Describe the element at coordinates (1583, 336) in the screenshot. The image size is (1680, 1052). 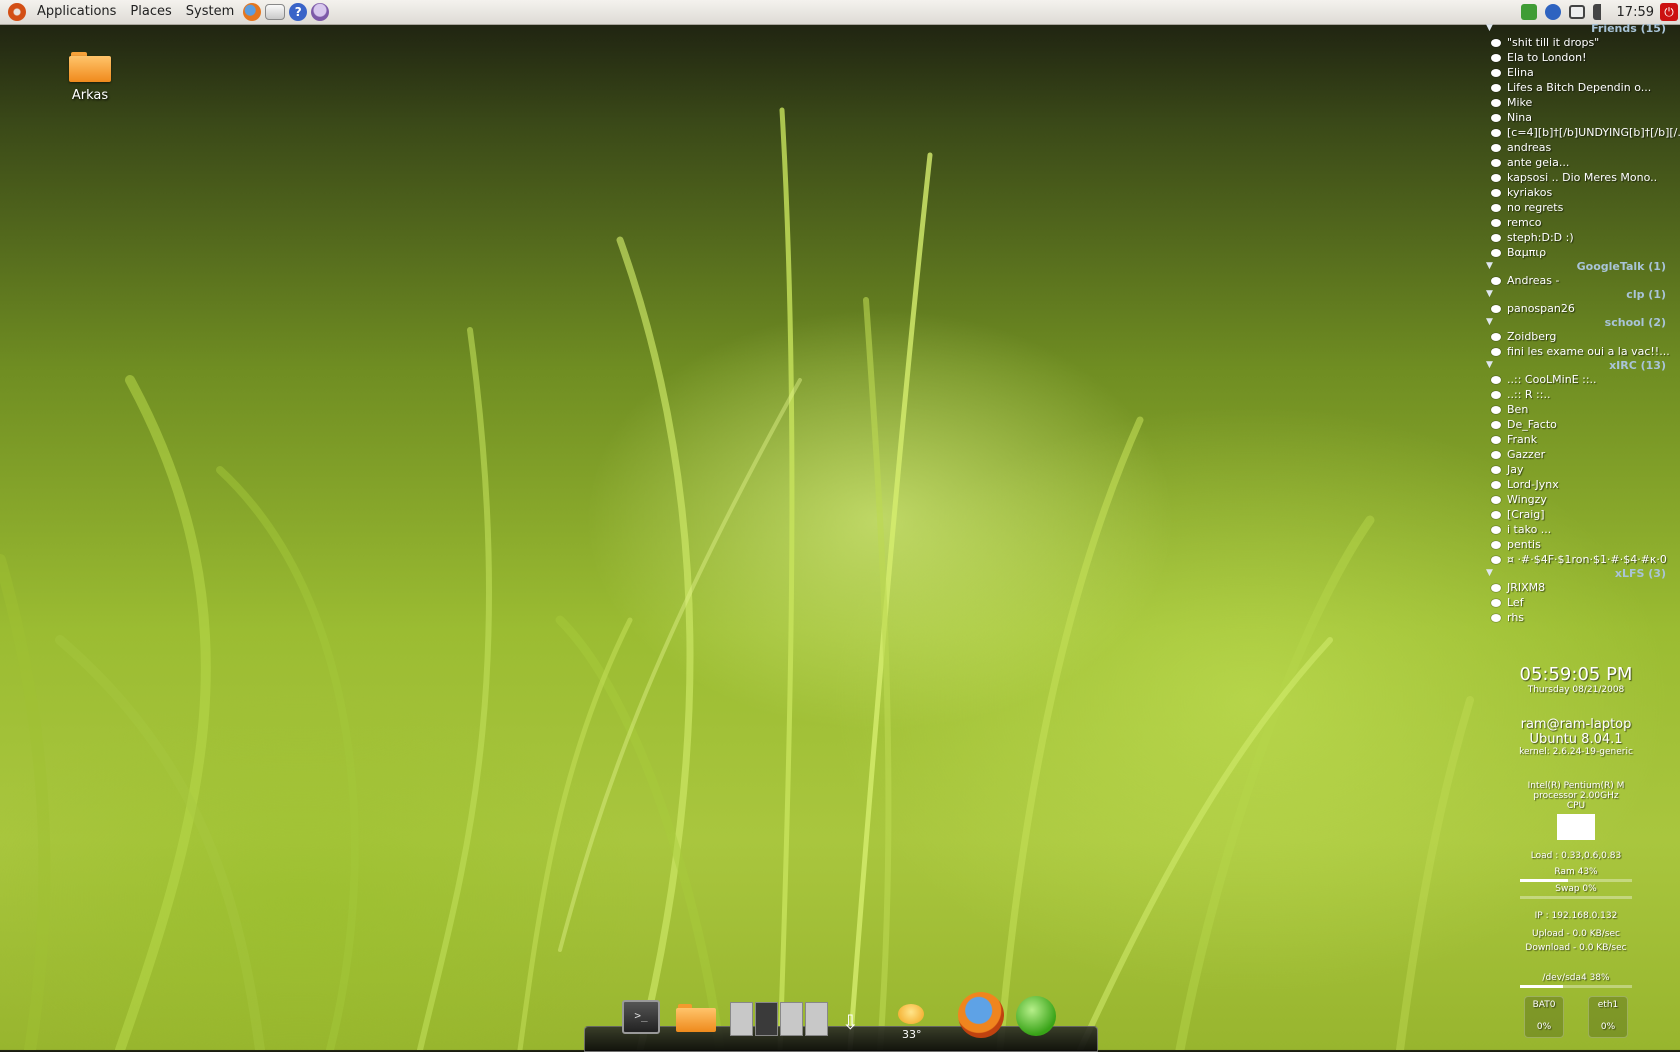
I see `buddy-item: Zoidberg` at that location.